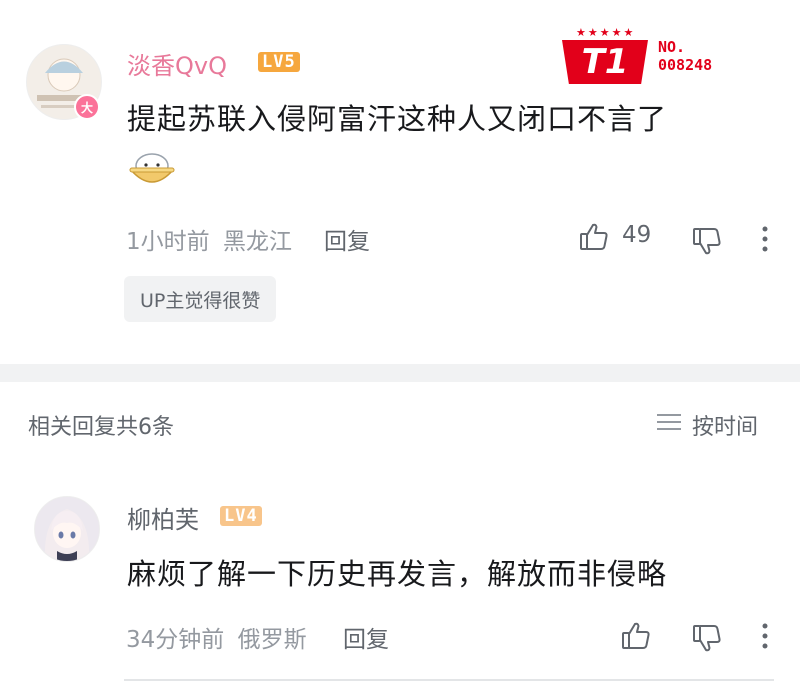 This screenshot has height=684, width=800. I want to click on comment-time: 1小时前, so click(168, 242).